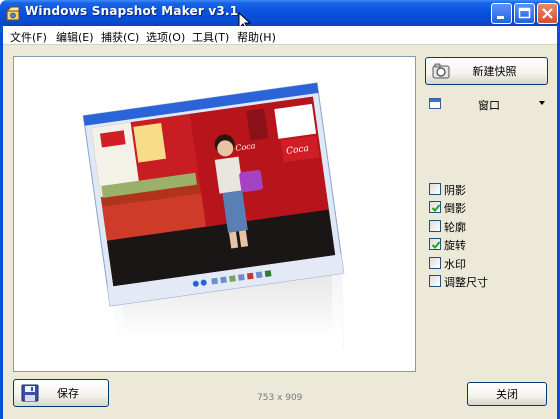 The height and width of the screenshot is (419, 560). I want to click on option-watermark-label: 水印, so click(455, 264).